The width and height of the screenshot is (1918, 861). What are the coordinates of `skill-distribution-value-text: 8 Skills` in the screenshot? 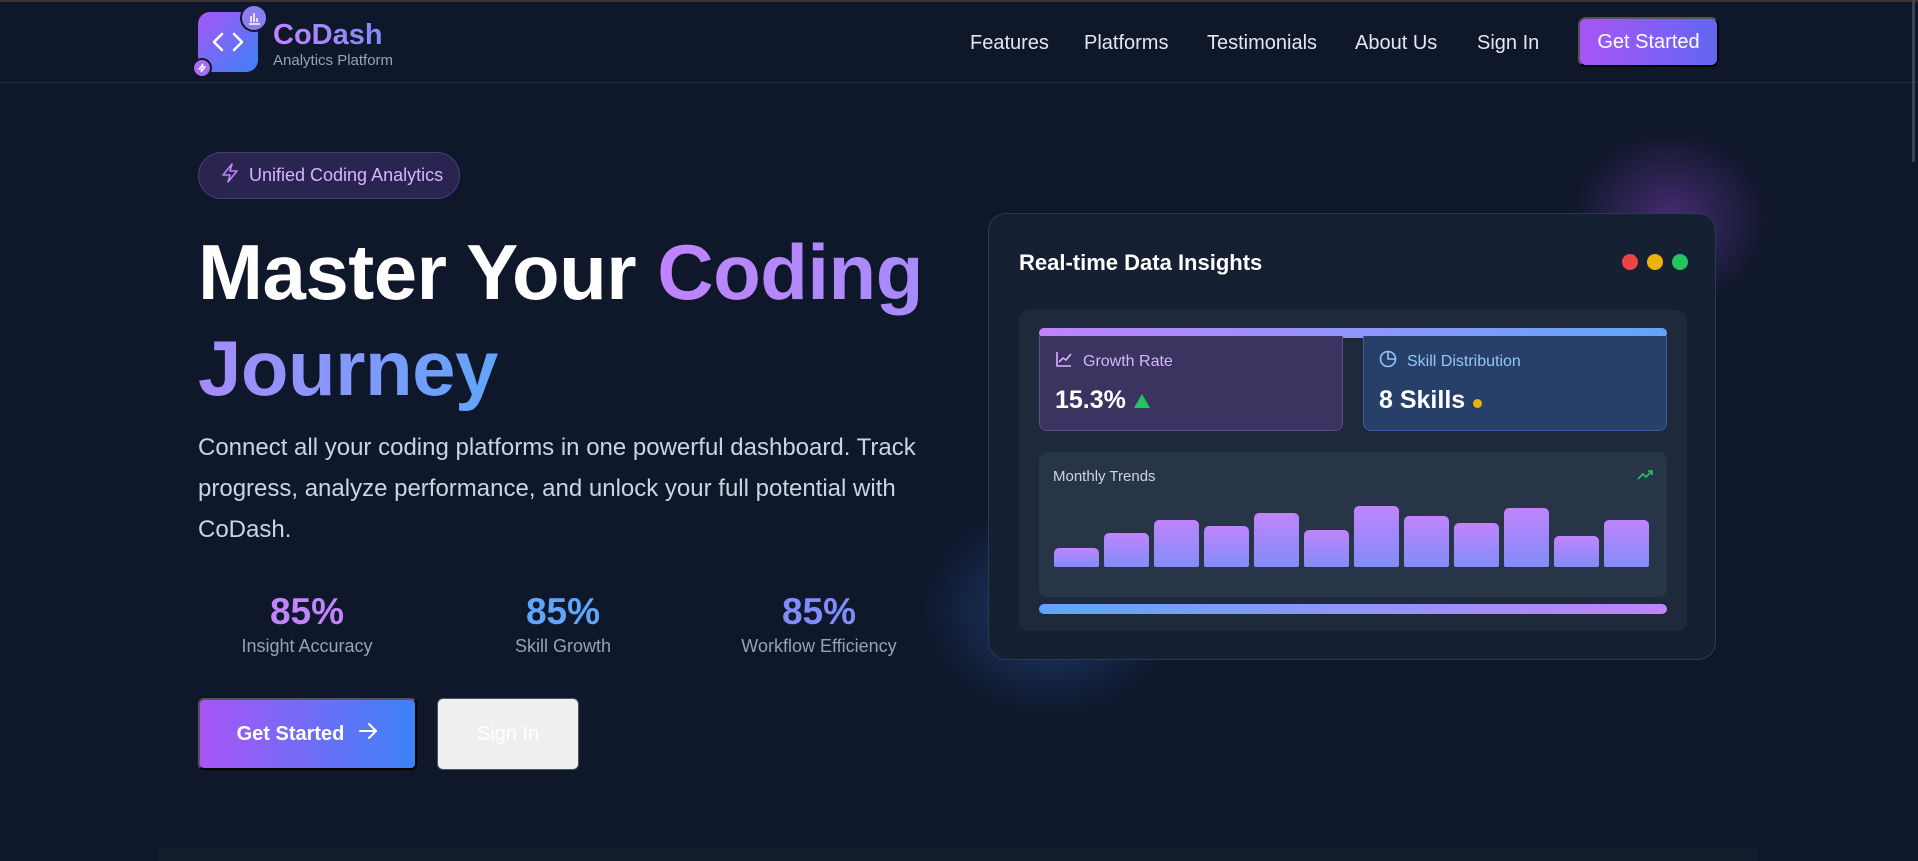 It's located at (1422, 400).